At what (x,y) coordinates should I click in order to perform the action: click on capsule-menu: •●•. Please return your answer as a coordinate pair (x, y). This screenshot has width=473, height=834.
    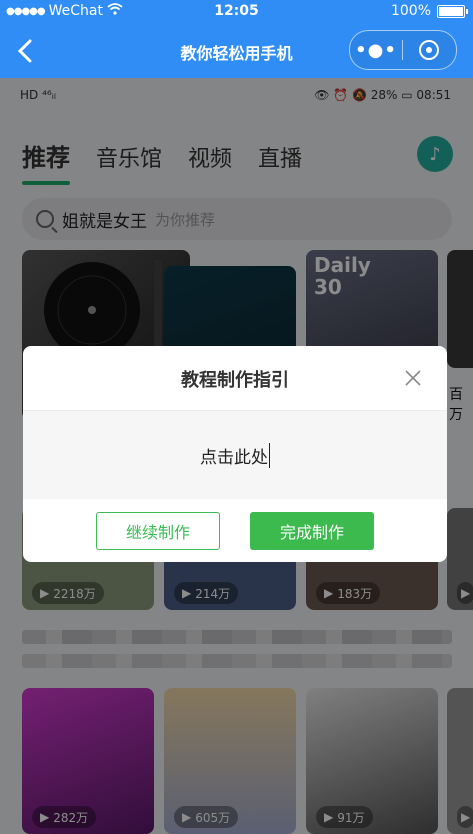
    Looking at the image, I should click on (403, 50).